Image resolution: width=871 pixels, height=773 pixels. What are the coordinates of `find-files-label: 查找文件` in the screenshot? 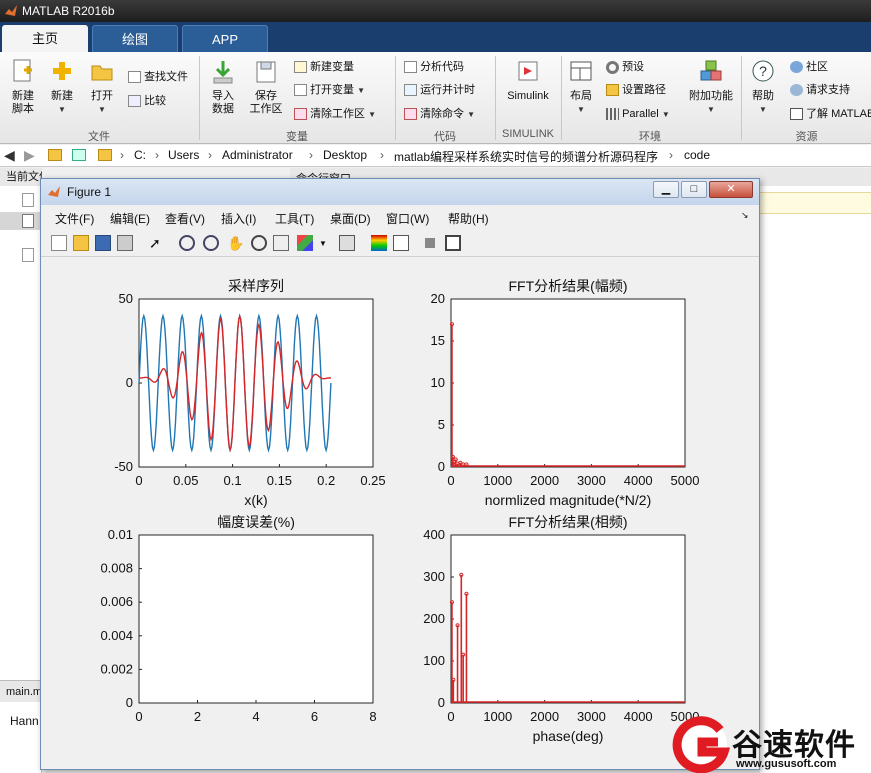 It's located at (166, 77).